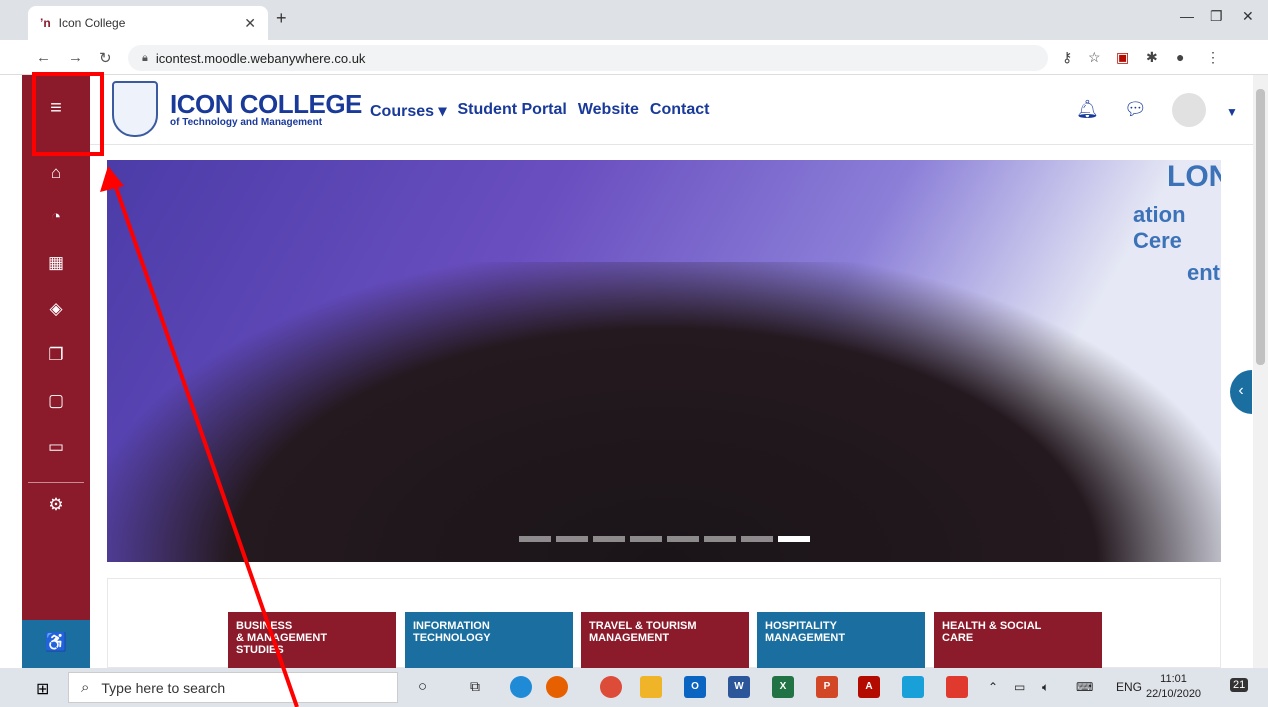  Describe the element at coordinates (475, 686) in the screenshot. I see `task-view-icon: ⧉` at that location.